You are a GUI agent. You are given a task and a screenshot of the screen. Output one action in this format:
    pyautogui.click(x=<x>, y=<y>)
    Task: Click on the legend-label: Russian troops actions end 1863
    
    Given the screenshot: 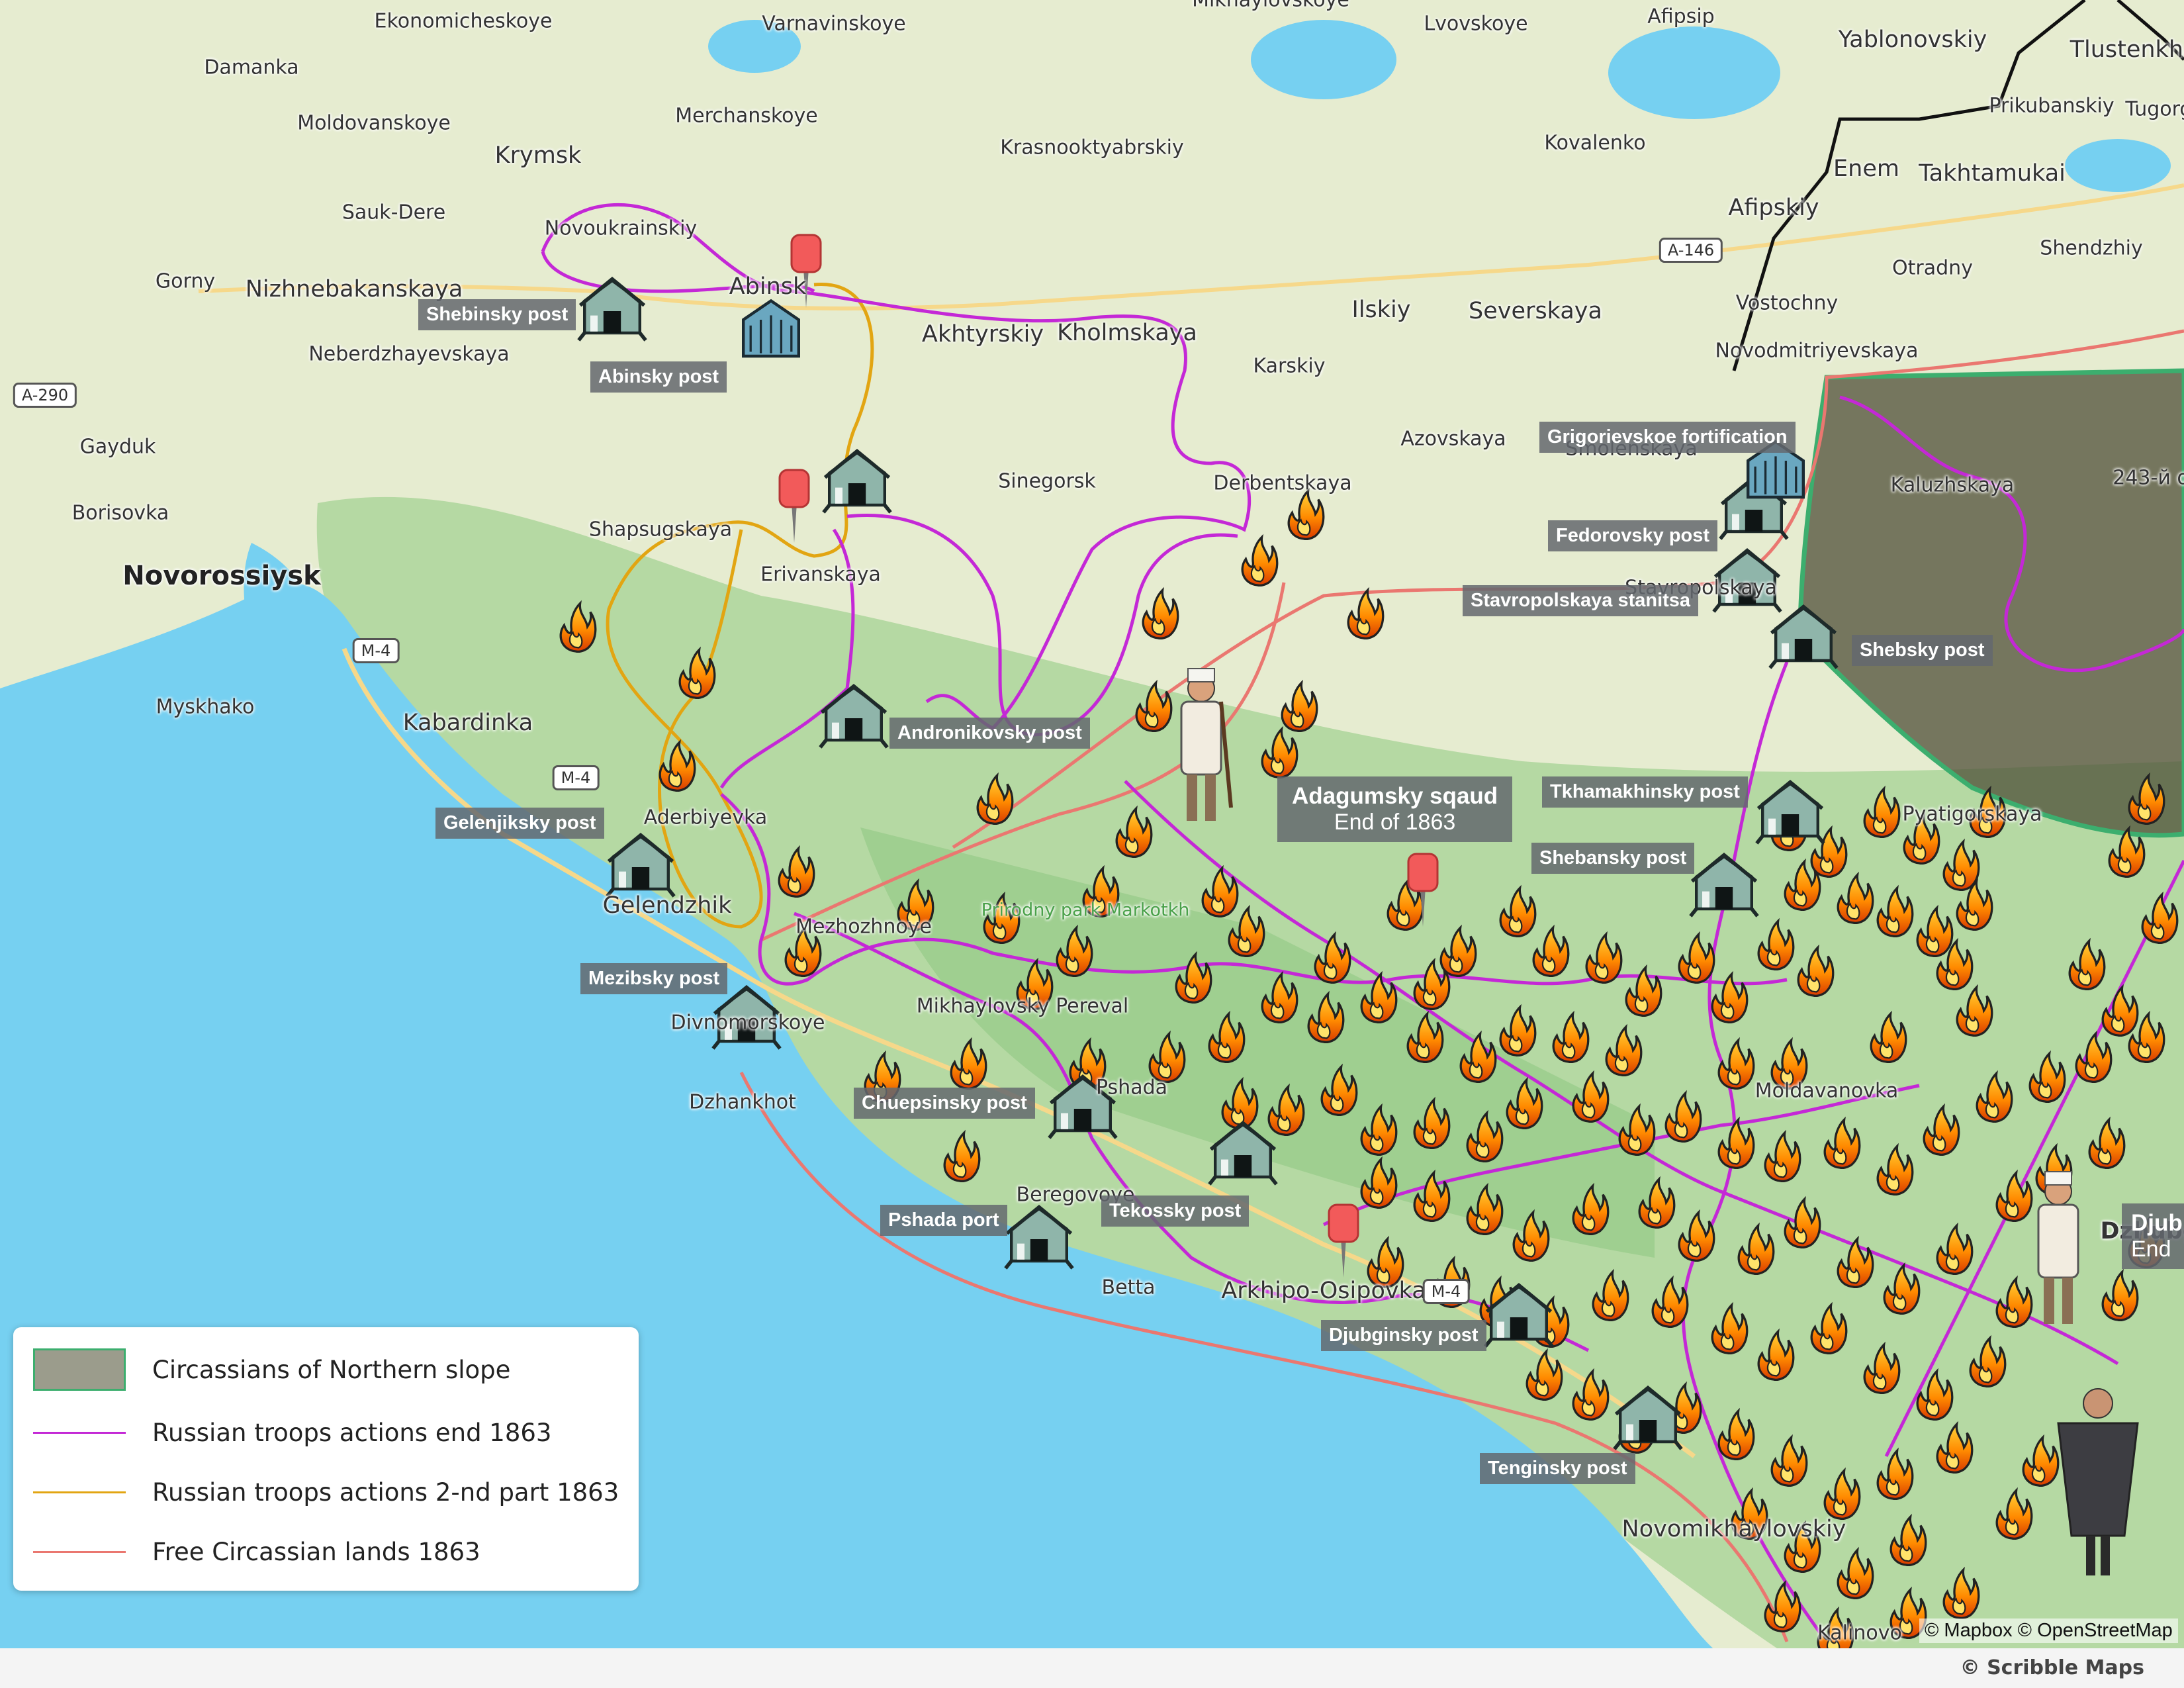 What is the action you would take?
    pyautogui.click(x=352, y=1433)
    